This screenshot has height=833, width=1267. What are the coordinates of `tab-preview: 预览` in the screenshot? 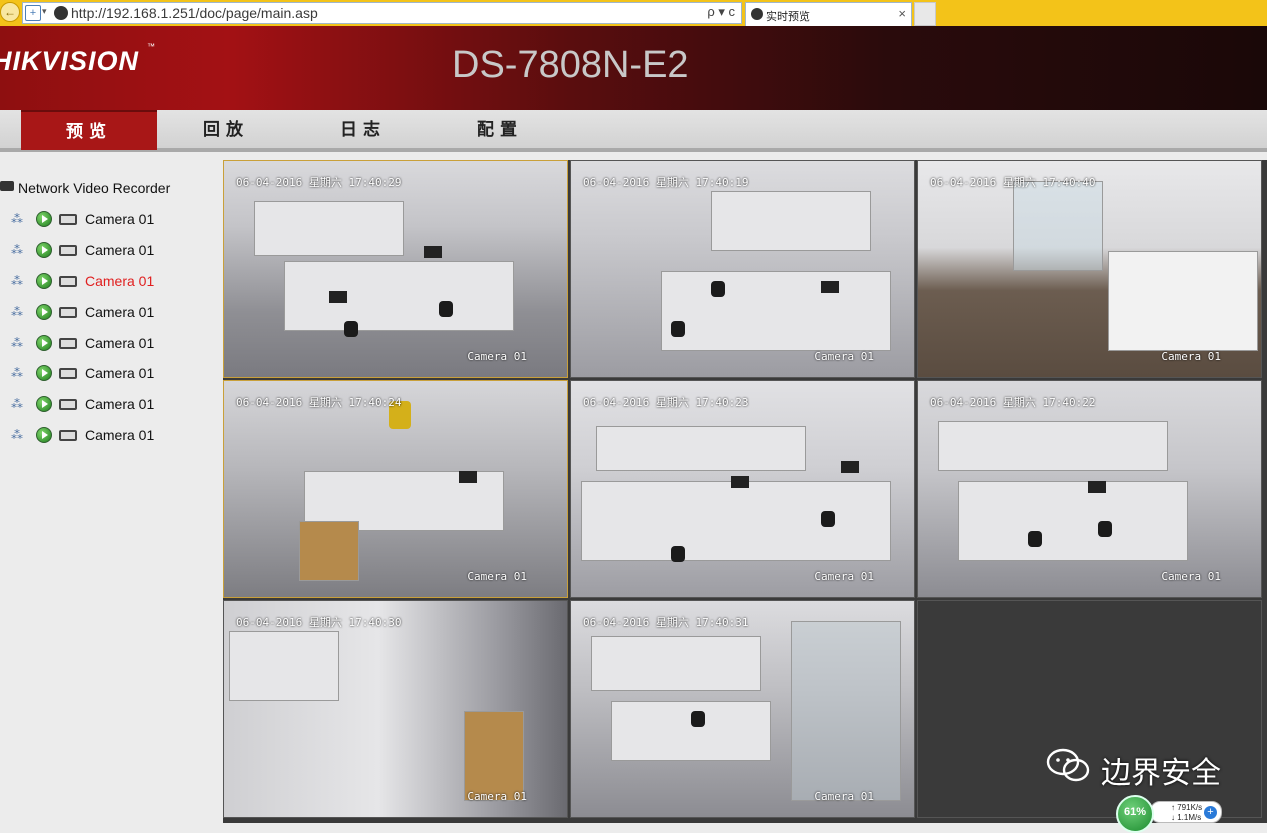 It's located at (89, 130).